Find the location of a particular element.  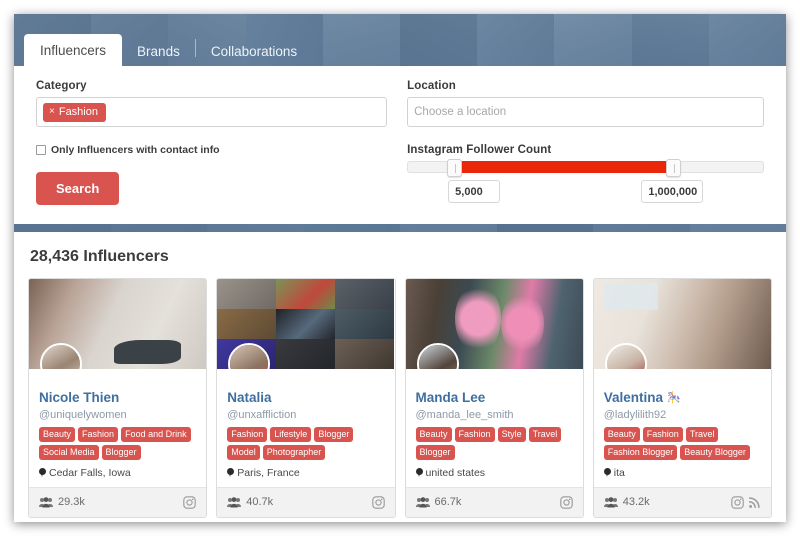

category-input: × Fashion is located at coordinates (212, 112).